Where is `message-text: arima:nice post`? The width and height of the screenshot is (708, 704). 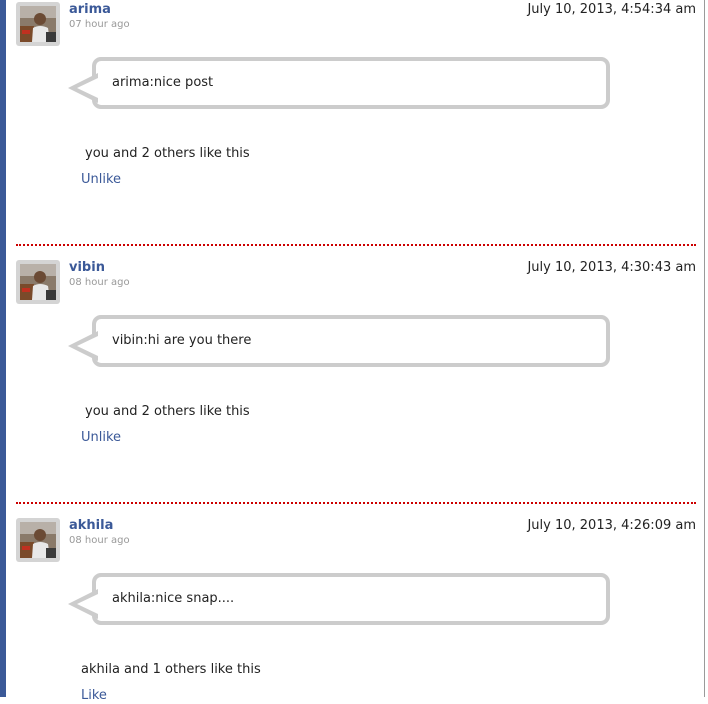 message-text: arima:nice post is located at coordinates (163, 82).